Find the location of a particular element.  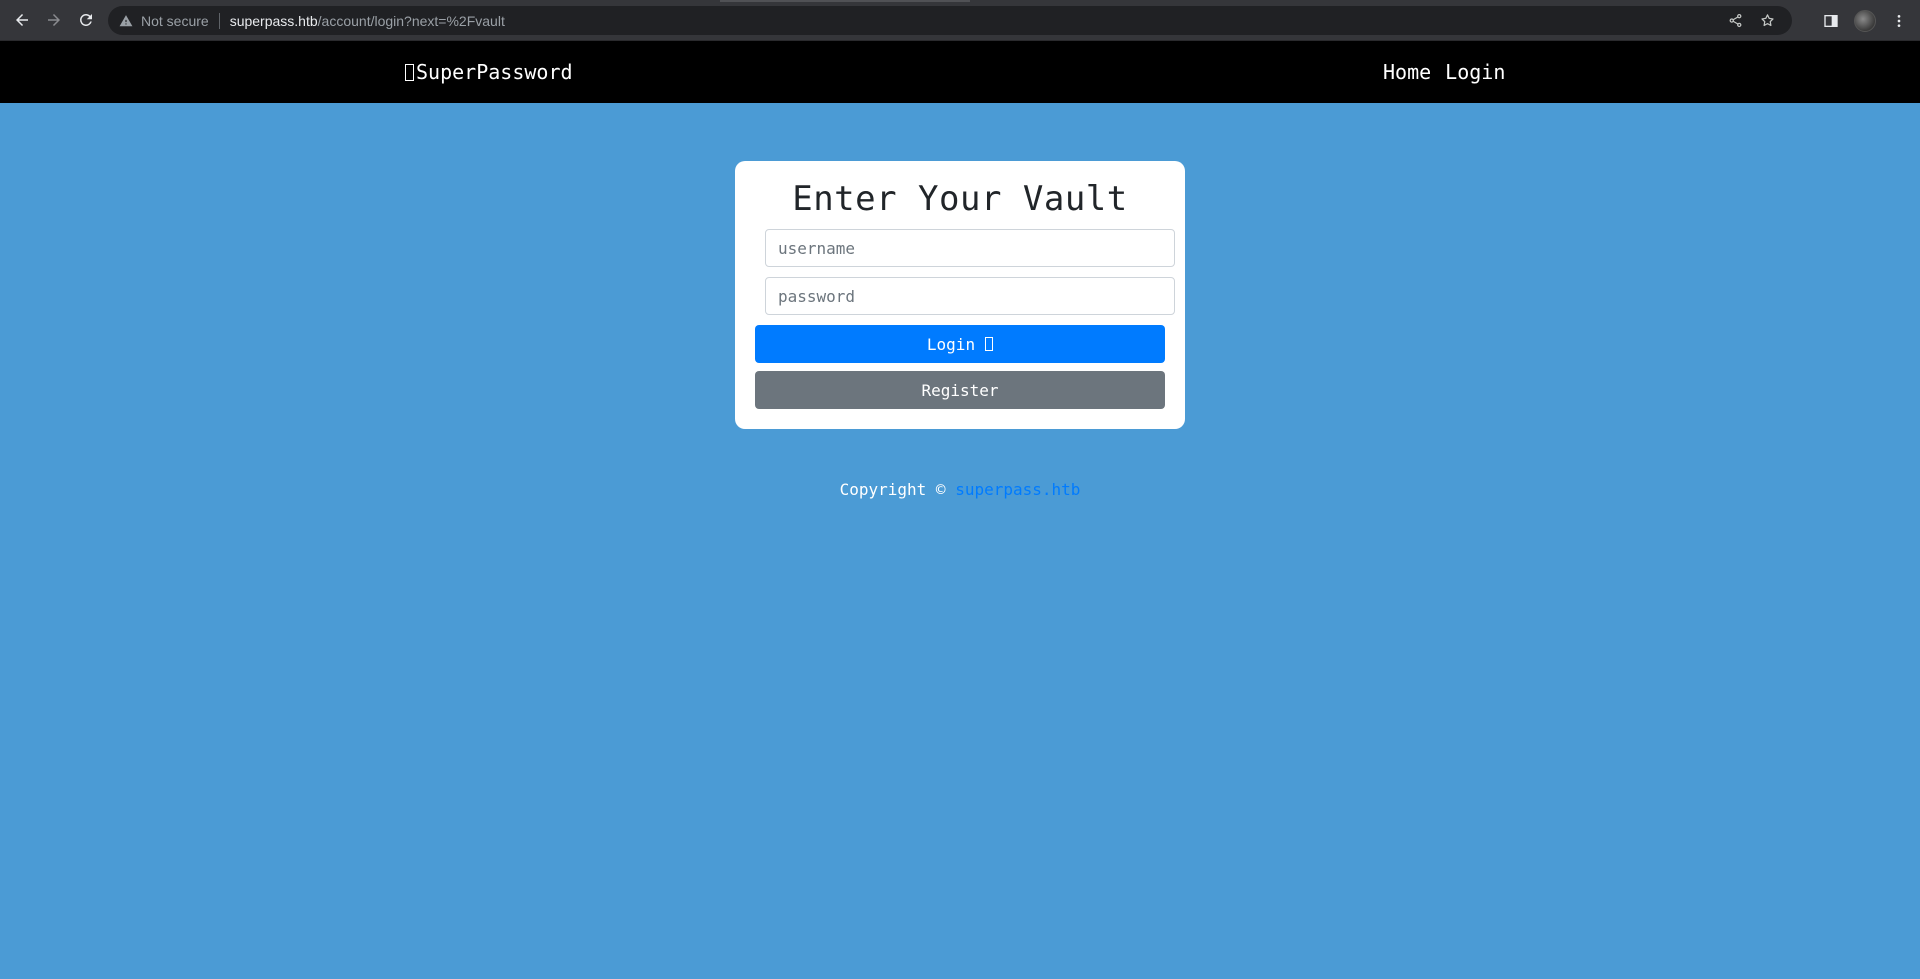

forward-button is located at coordinates (54, 20).